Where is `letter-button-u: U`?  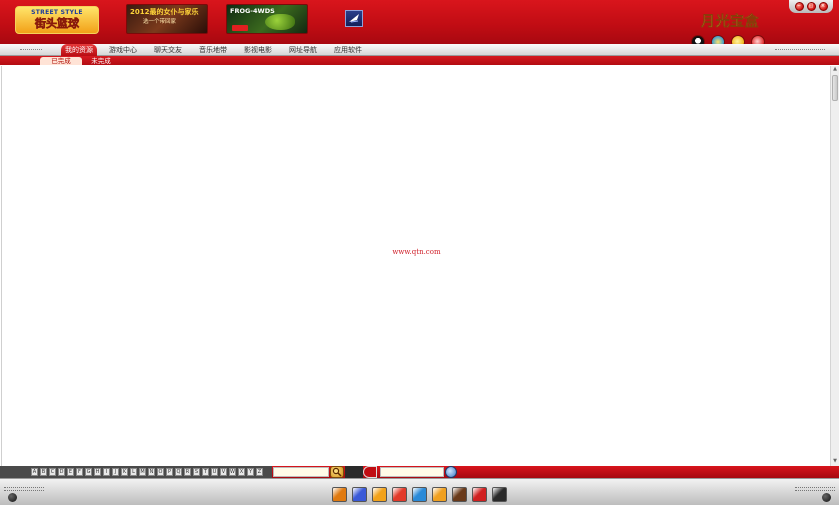
letter-button-u: U is located at coordinates (214, 472).